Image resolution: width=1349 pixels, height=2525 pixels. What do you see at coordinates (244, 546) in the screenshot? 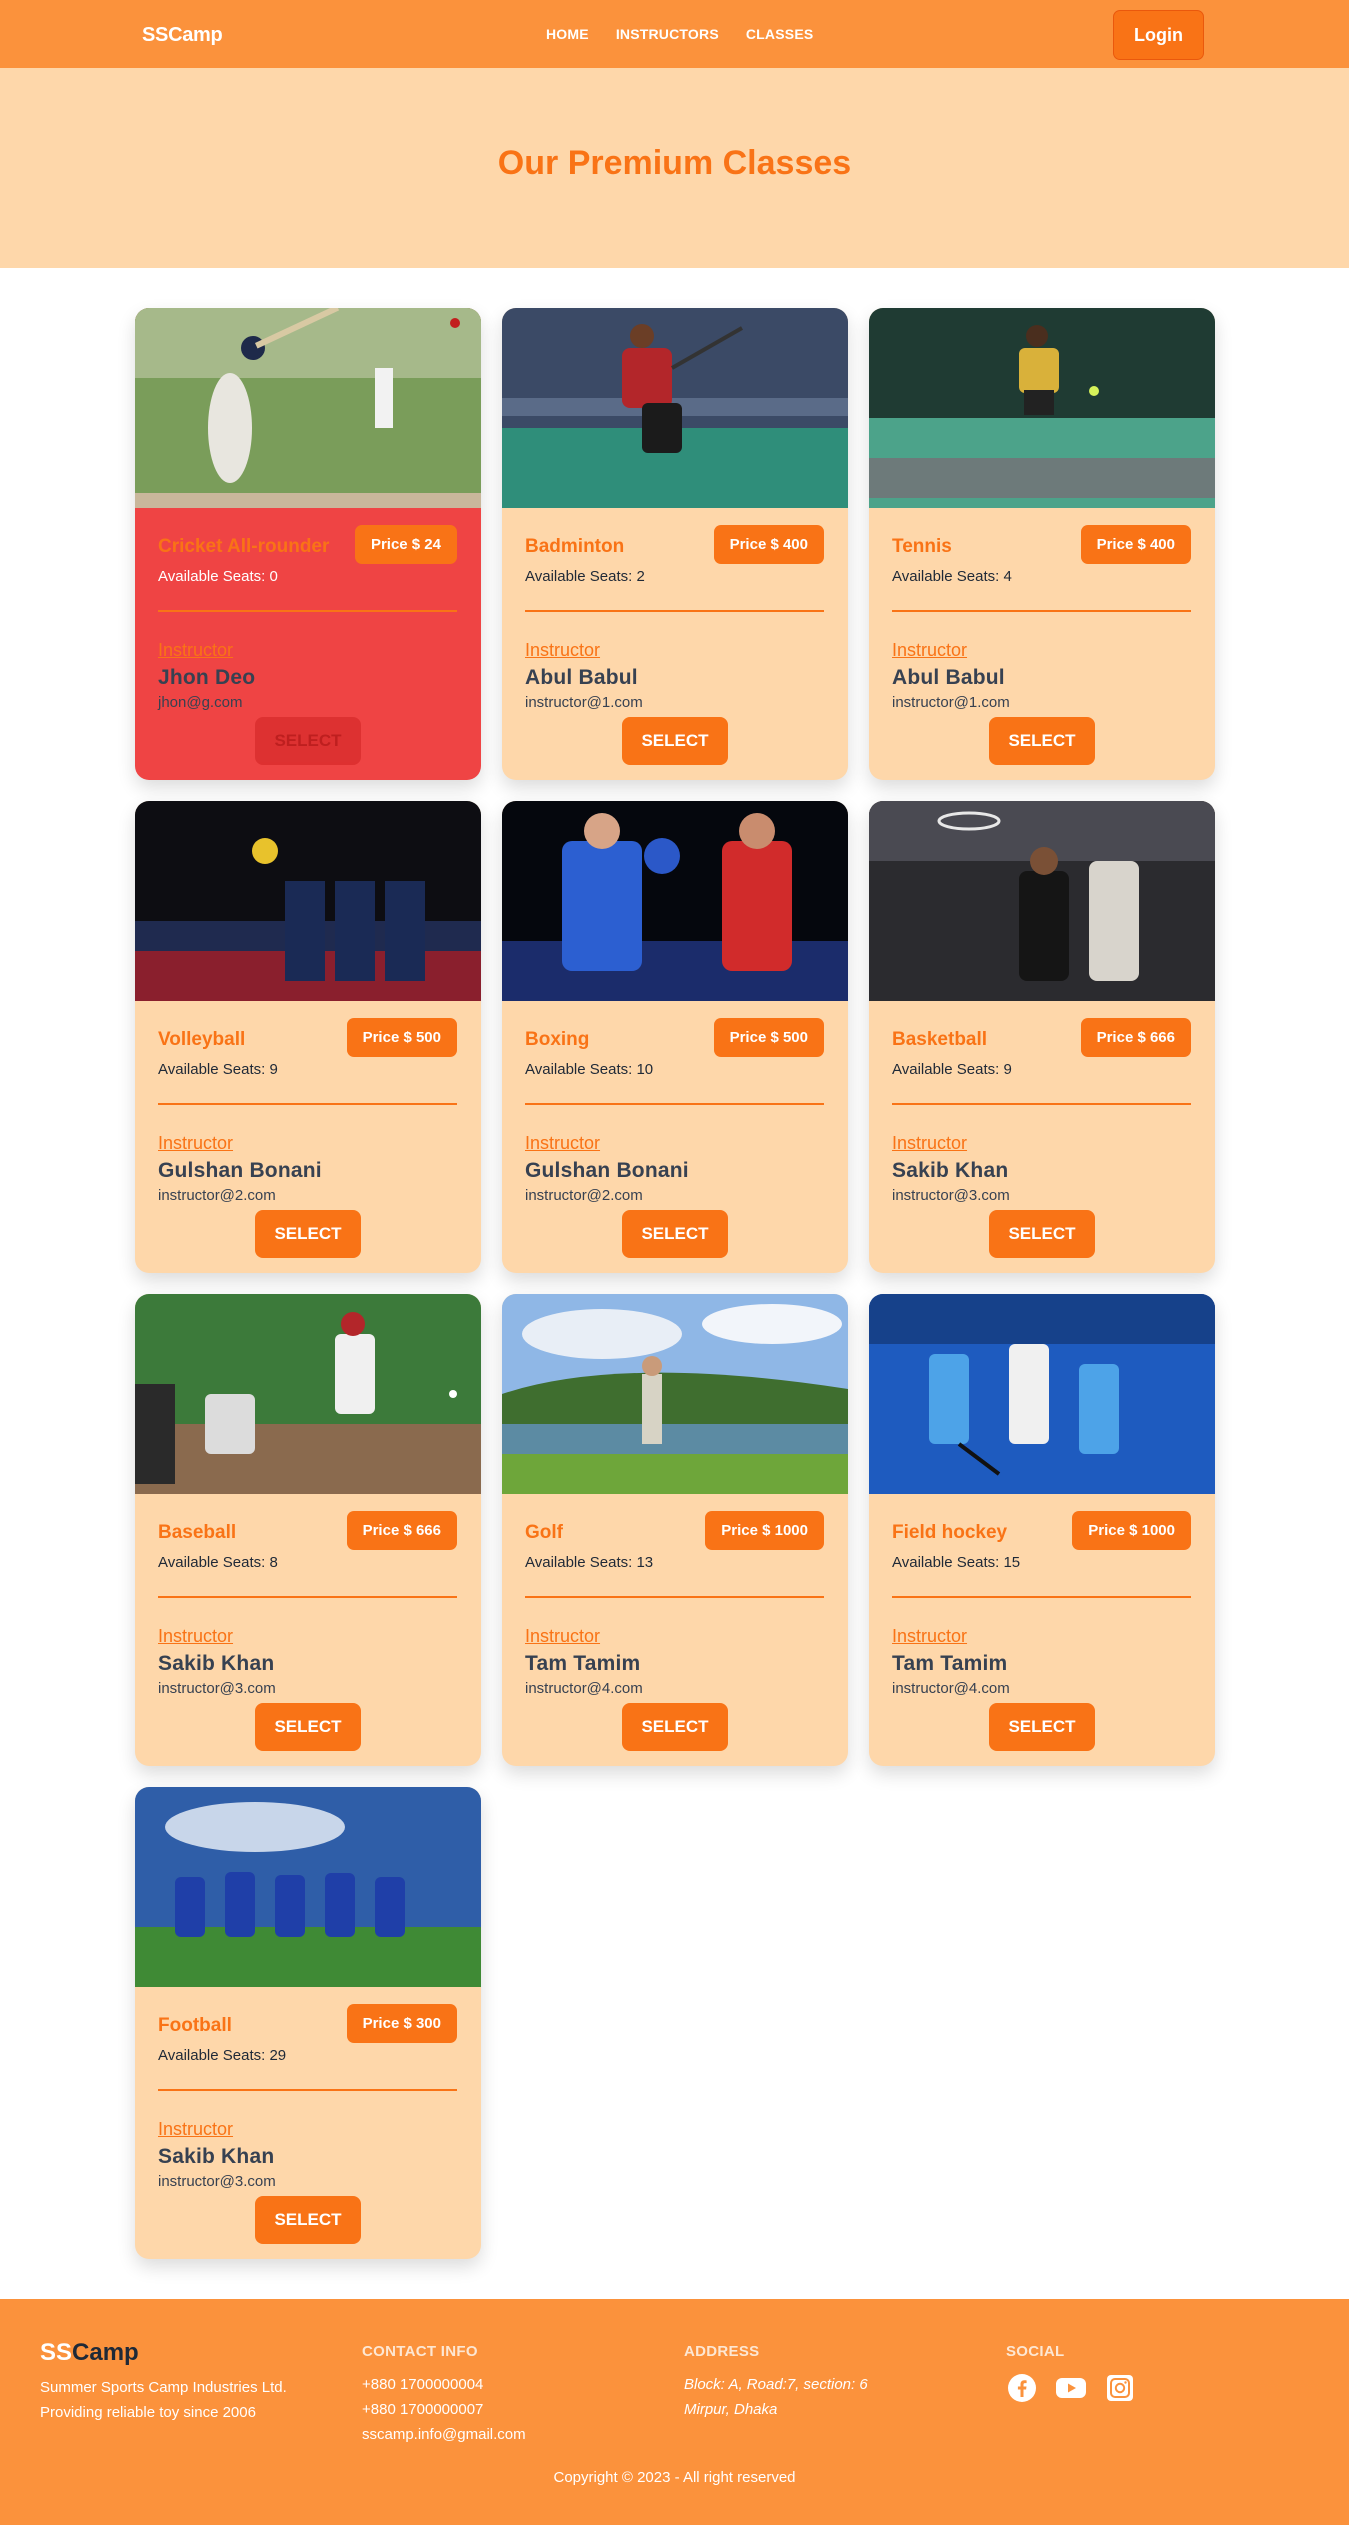
I see `class-name: Cricket All-rounder` at bounding box center [244, 546].